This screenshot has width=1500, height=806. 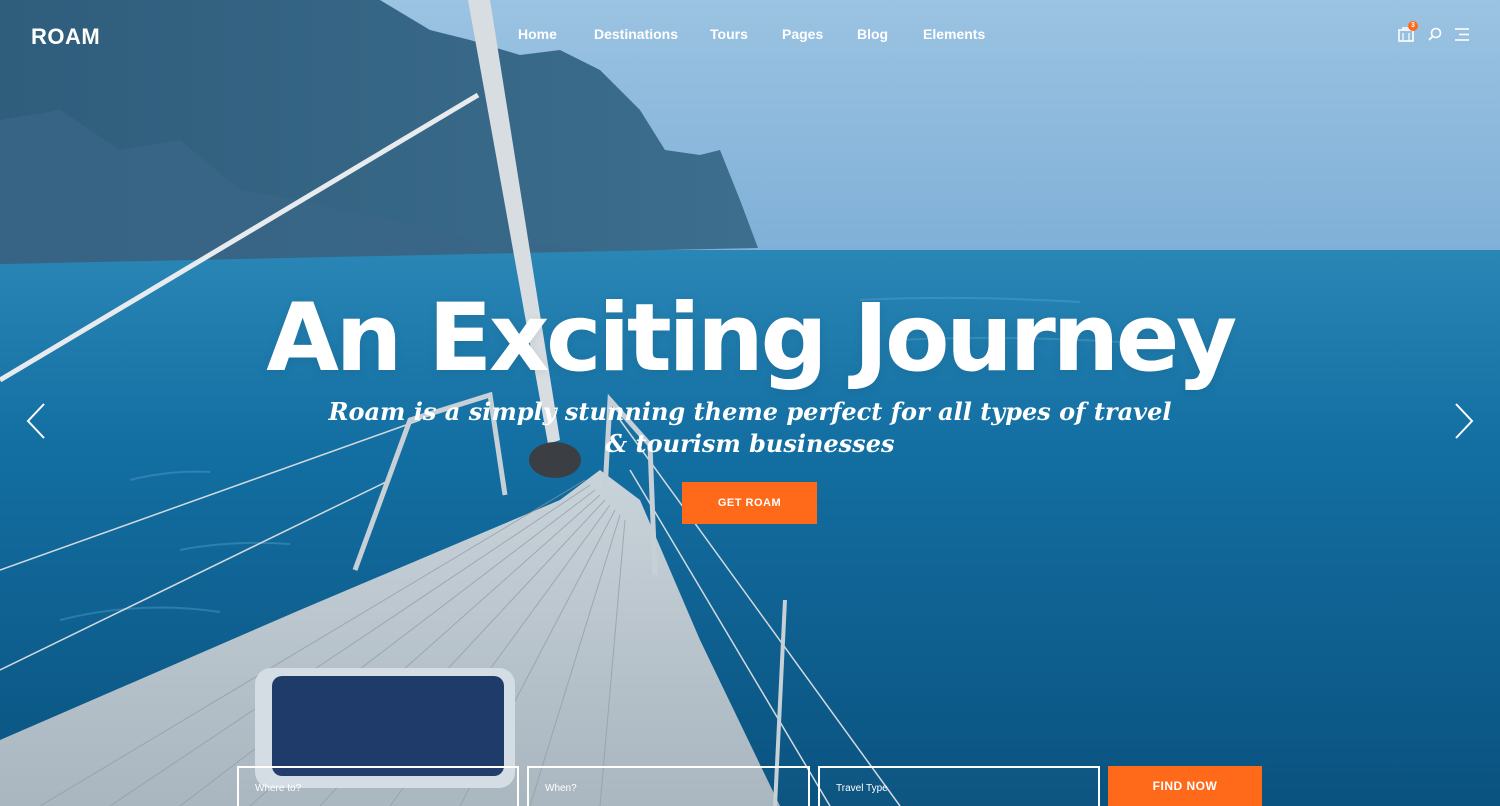 What do you see at coordinates (1435, 34) in the screenshot?
I see `search-icon` at bounding box center [1435, 34].